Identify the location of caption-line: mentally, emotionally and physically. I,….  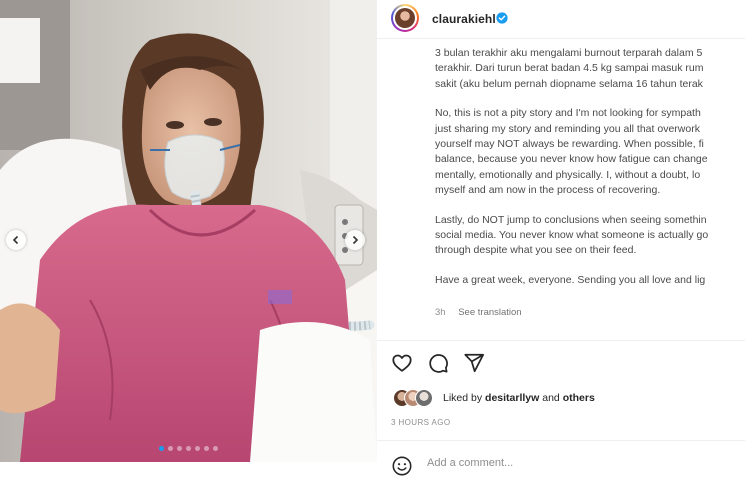
(568, 174).